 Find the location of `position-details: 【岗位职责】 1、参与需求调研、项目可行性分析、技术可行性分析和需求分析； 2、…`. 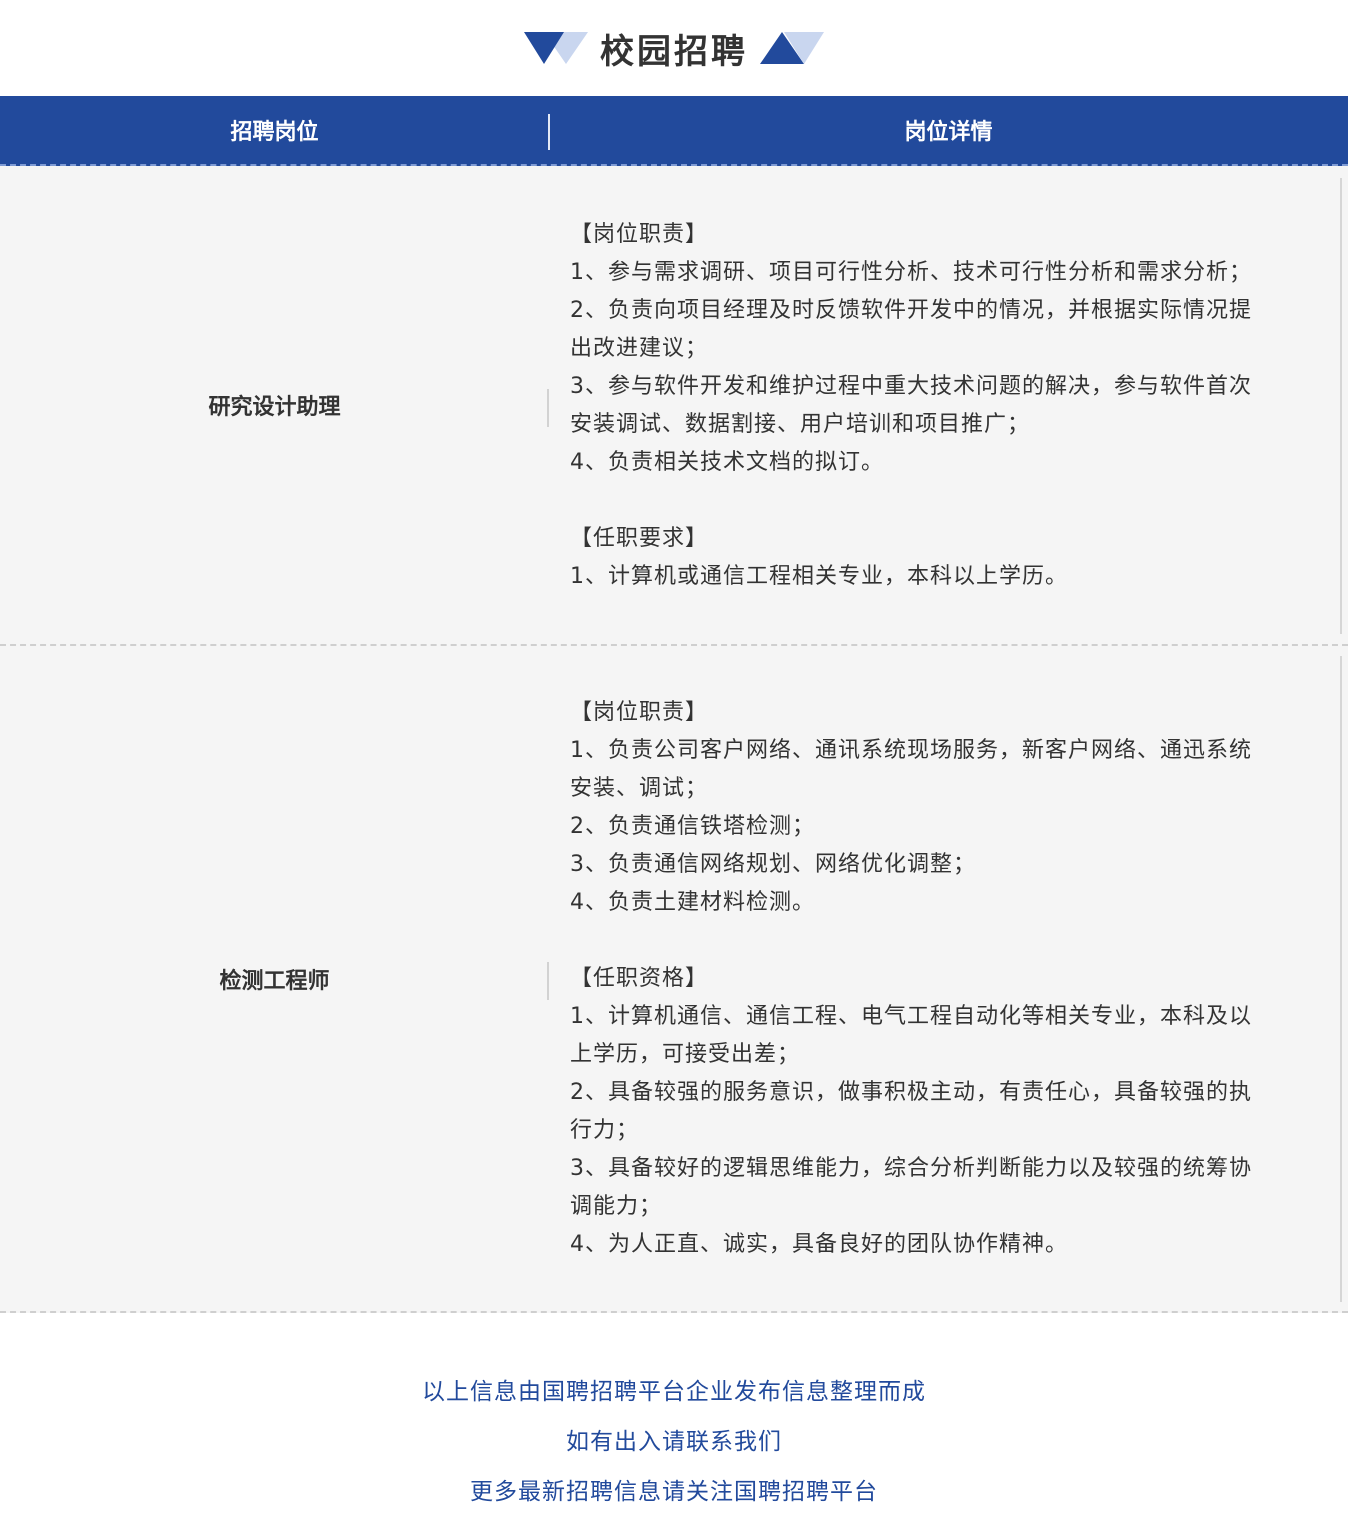

position-details: 【岗位职责】 1、参与需求调研、项目可行性分析、技术可行性分析和需求分析； 2、… is located at coordinates (950, 406).